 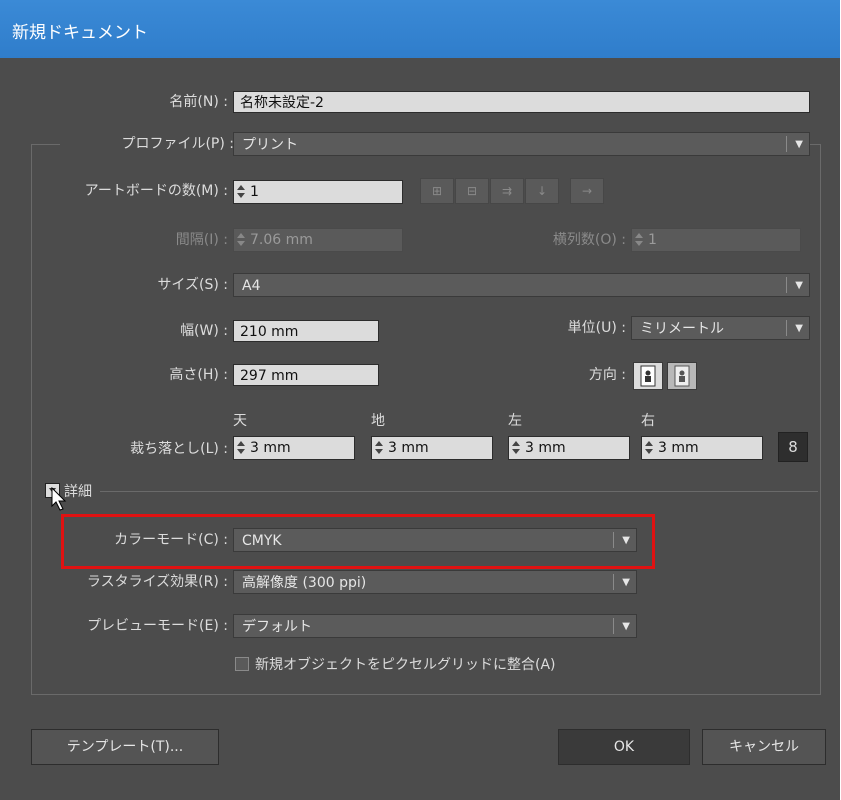 I want to click on raster-dropdown: 高解像度 (300 ppi) ▼, so click(x=435, y=582).